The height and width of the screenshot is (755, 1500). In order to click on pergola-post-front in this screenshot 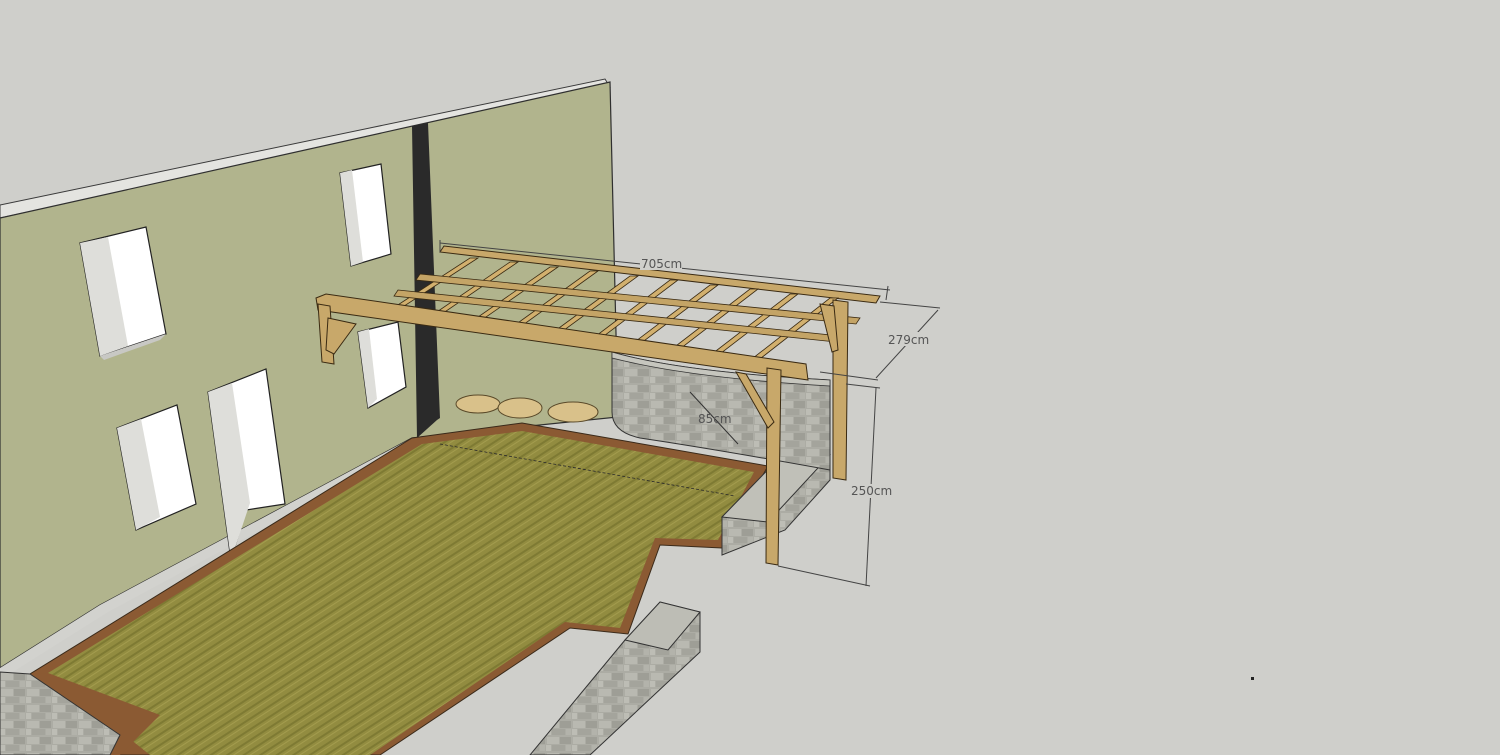, I will do `click(773, 466)`.